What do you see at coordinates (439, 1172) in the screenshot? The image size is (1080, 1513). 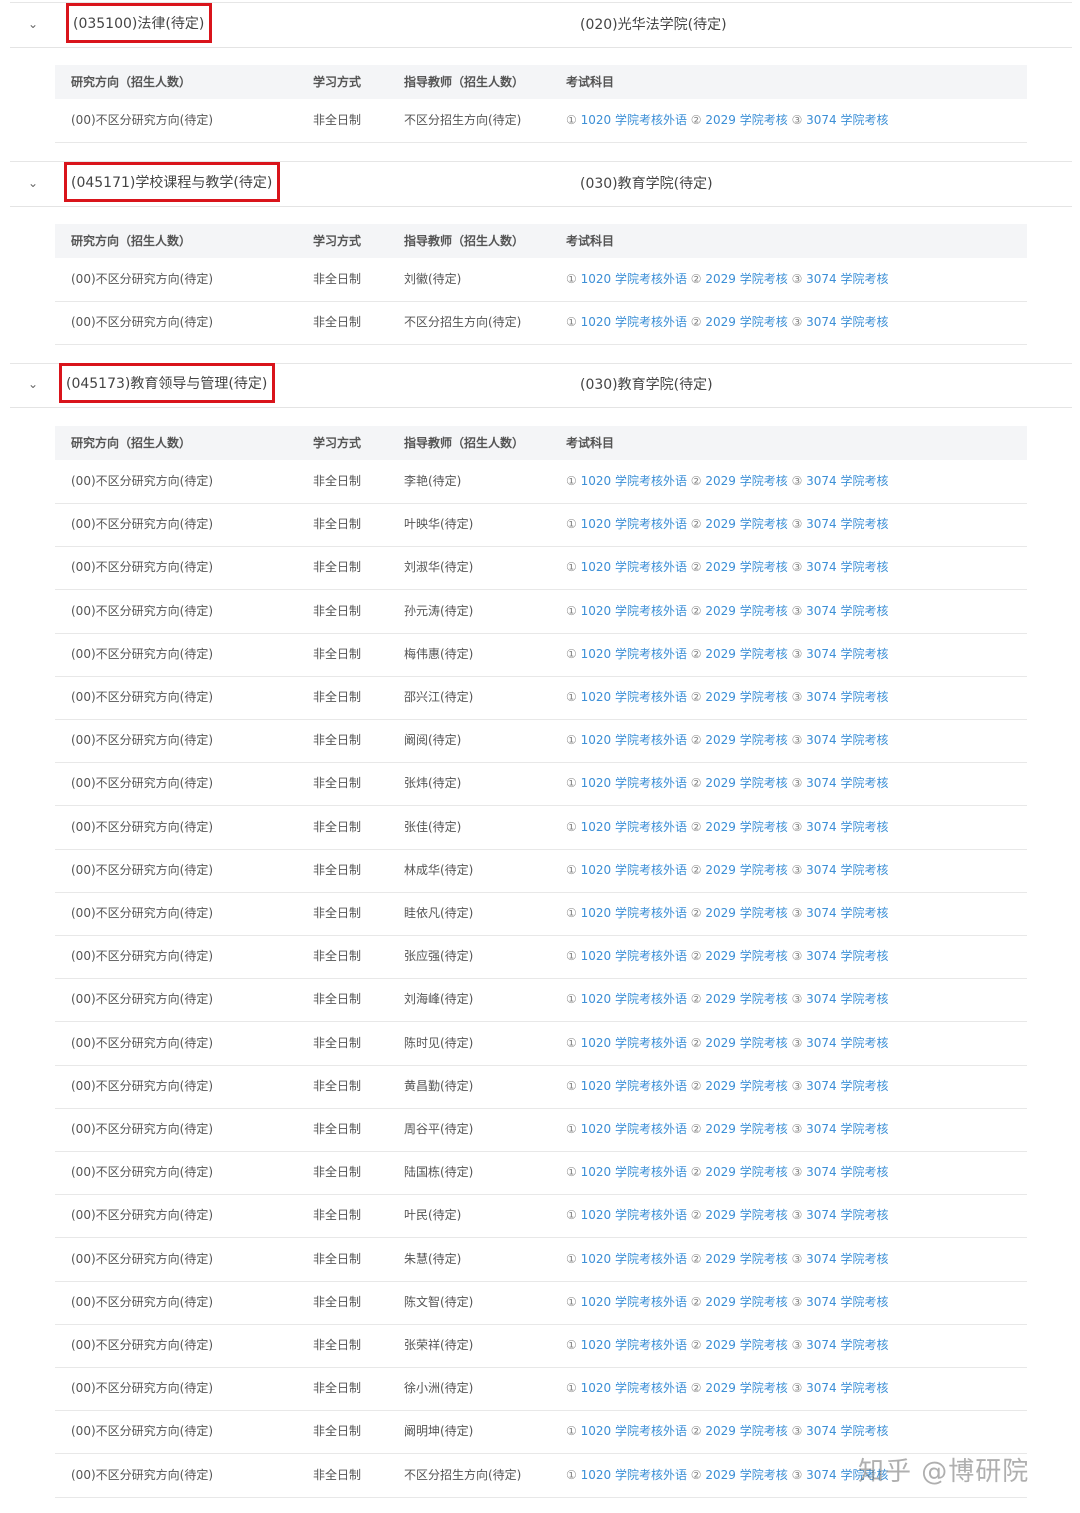 I see `advisor-cell: 陆国栋(待定)` at bounding box center [439, 1172].